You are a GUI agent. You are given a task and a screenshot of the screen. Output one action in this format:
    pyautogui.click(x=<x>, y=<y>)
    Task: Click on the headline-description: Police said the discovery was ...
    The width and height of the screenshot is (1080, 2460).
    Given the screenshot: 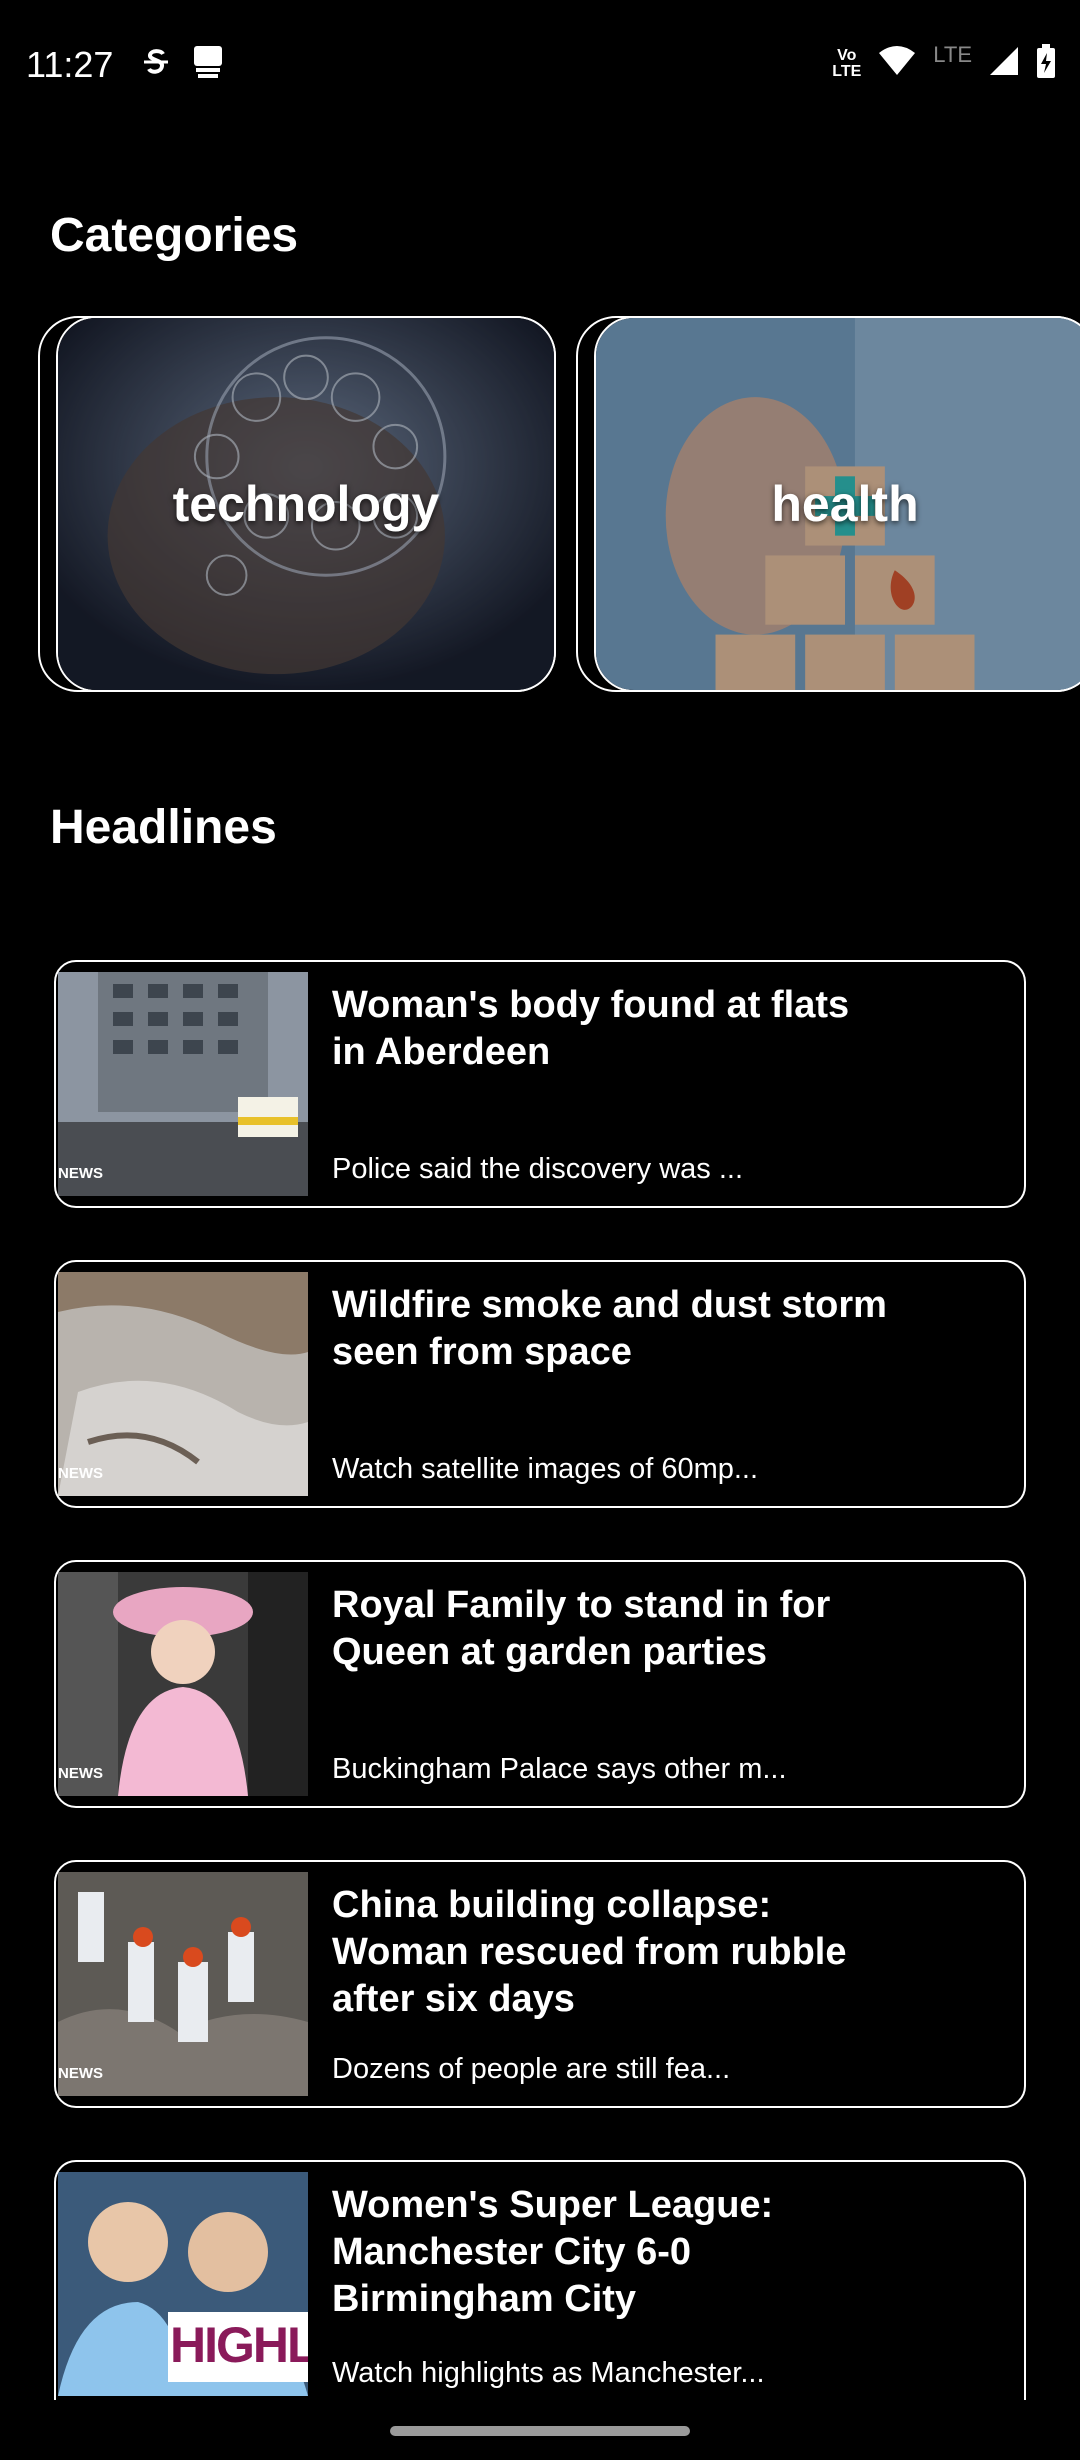 What is the action you would take?
    pyautogui.click(x=538, y=1169)
    